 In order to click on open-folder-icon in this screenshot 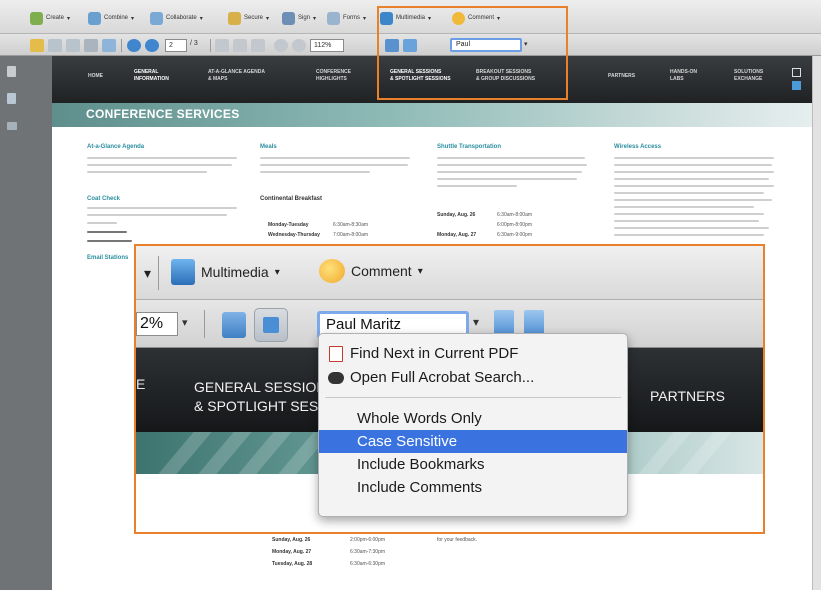, I will do `click(37, 45)`.